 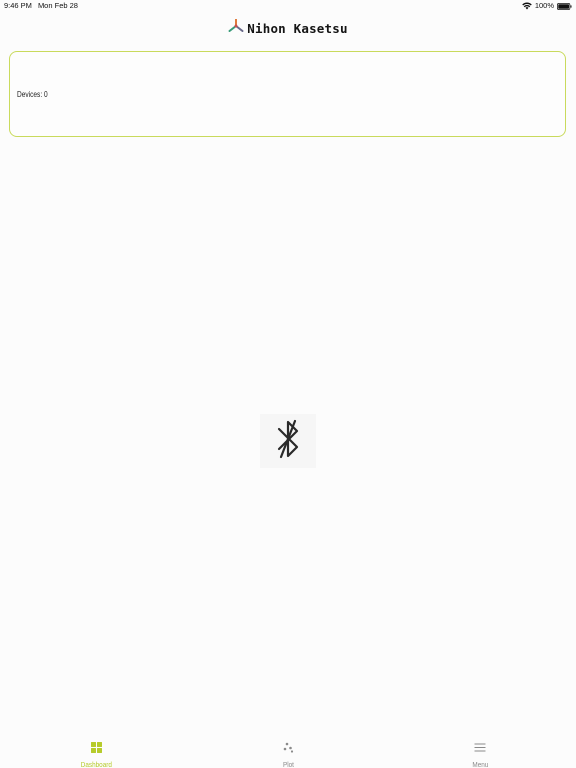 I want to click on tab-plot: Plot, so click(x=288, y=754).